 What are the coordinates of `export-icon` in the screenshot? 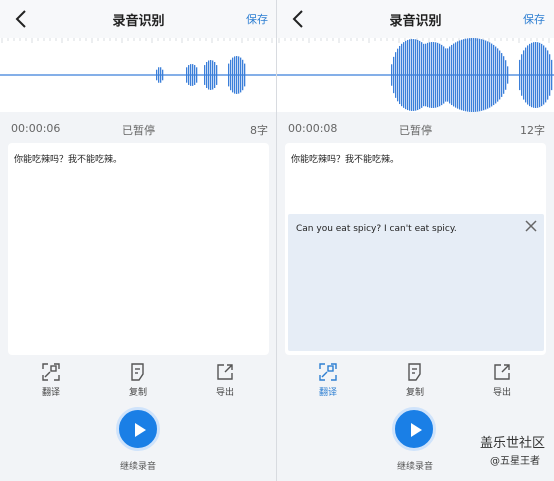 It's located at (502, 372).